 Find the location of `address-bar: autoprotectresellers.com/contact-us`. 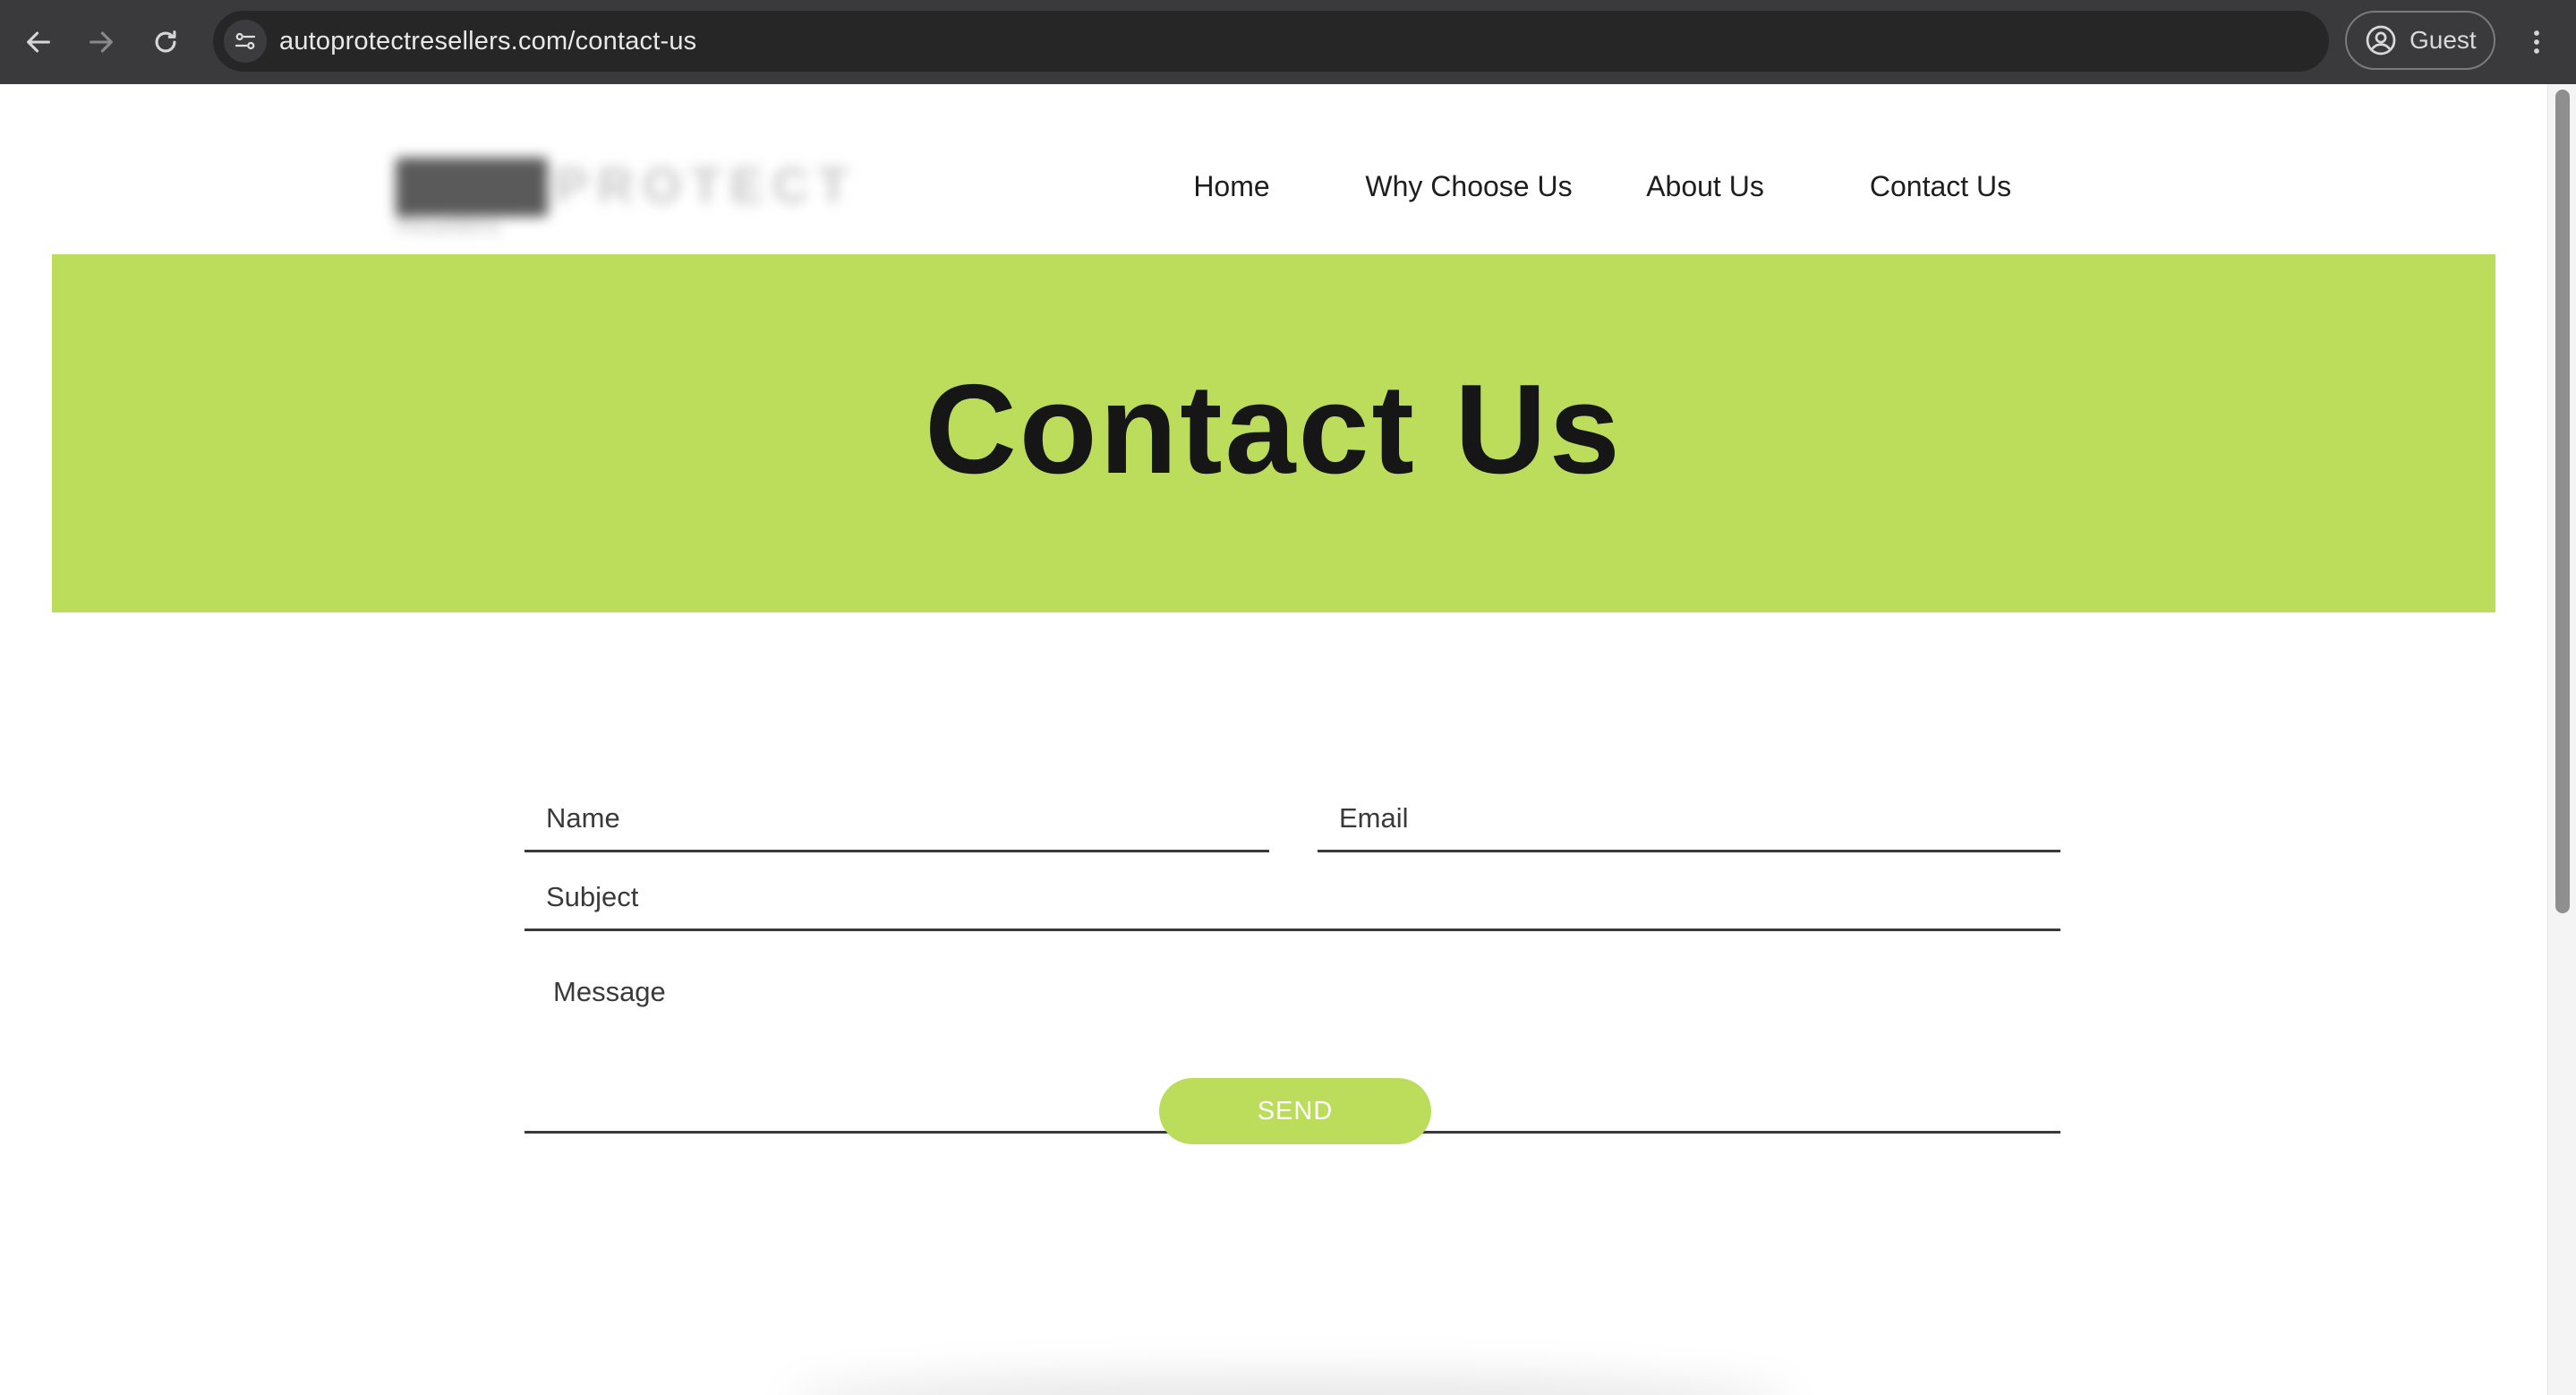

address-bar: autoprotectresellers.com/contact-us is located at coordinates (1271, 41).